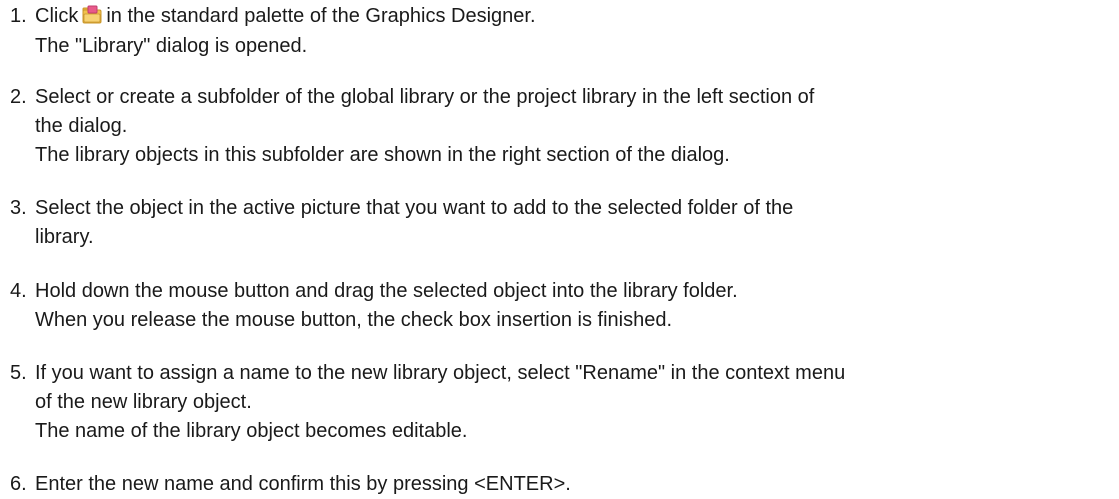 This screenshot has width=1119, height=499. I want to click on step-line: library., so click(64, 237).